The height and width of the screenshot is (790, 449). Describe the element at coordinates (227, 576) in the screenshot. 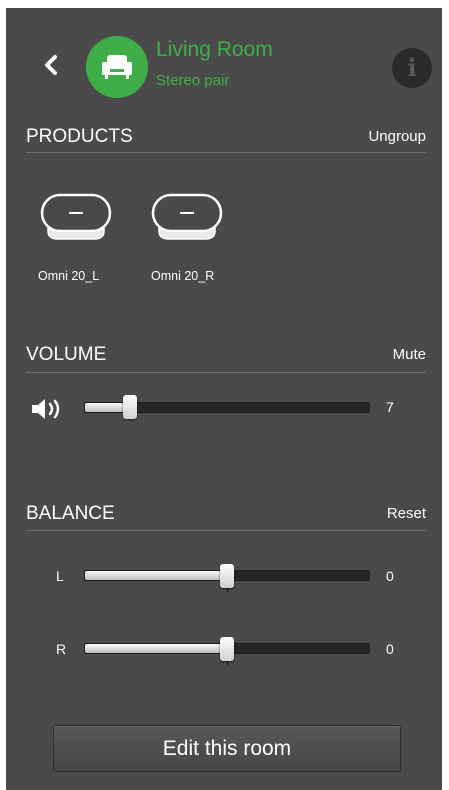

I see `balance-left-slider-thumb` at that location.